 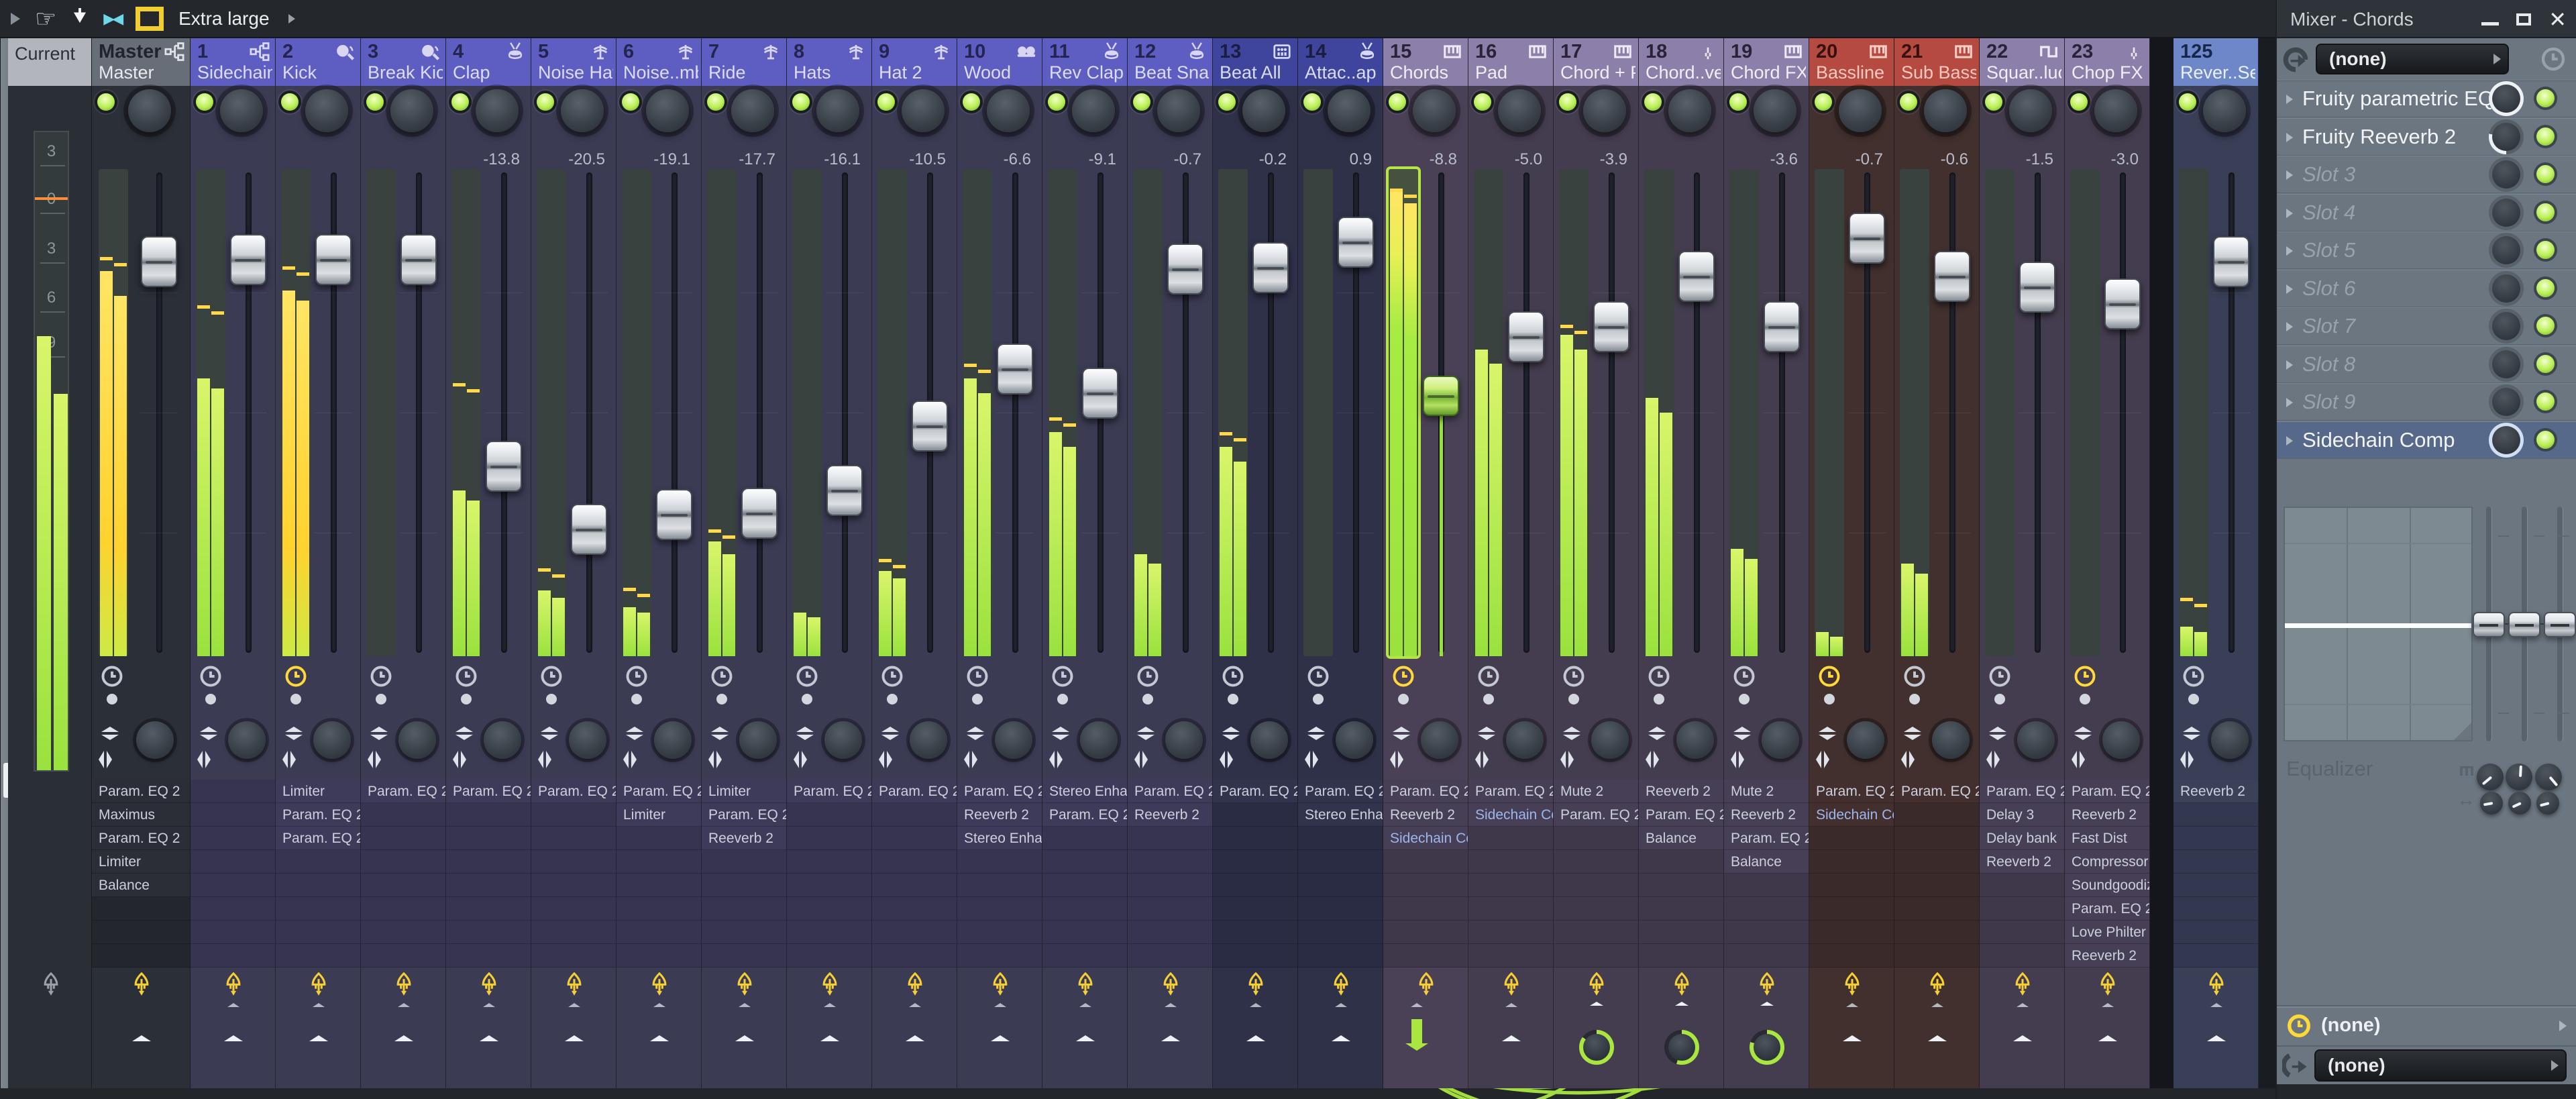 I want to click on channel-header: 18Chord..verb, so click(x=1681, y=62).